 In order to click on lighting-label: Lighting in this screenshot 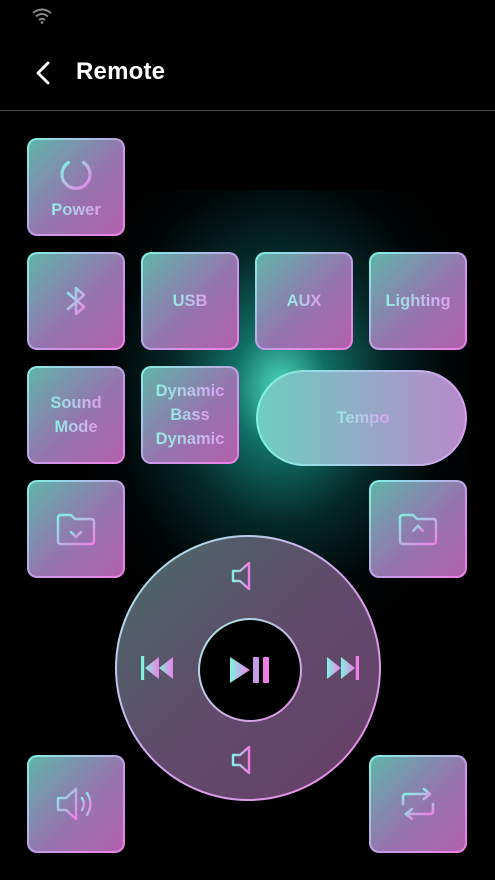, I will do `click(417, 301)`.